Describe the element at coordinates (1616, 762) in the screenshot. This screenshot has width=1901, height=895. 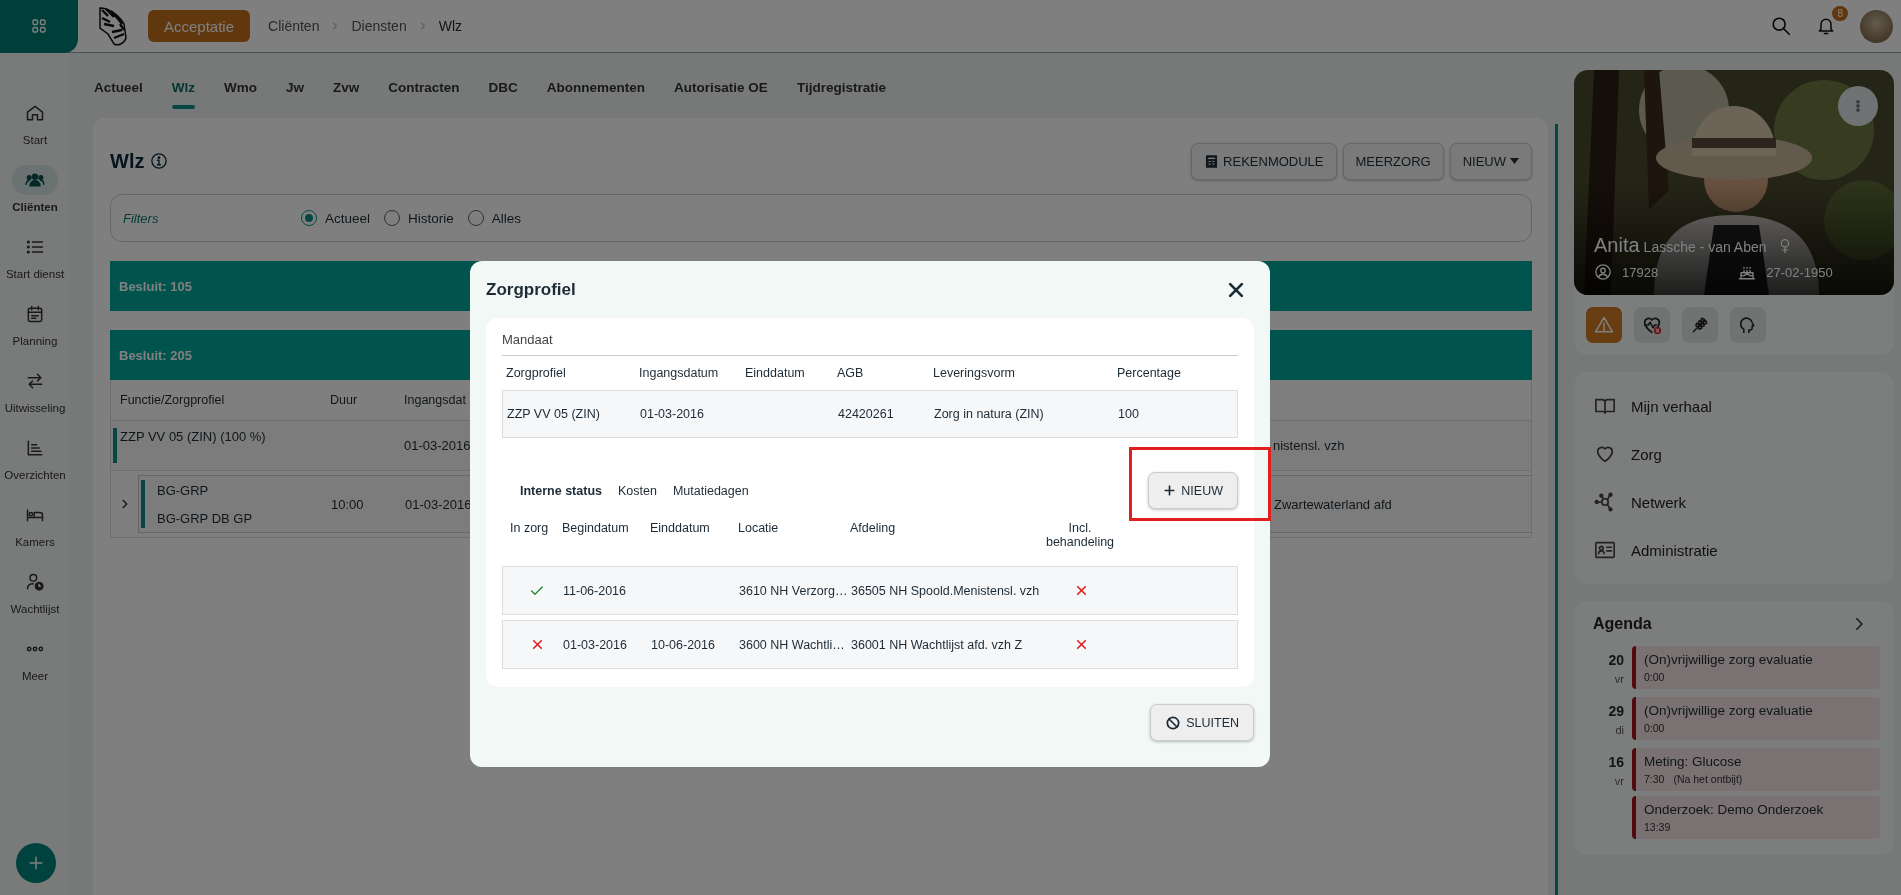
I see `day-number: 16` at that location.